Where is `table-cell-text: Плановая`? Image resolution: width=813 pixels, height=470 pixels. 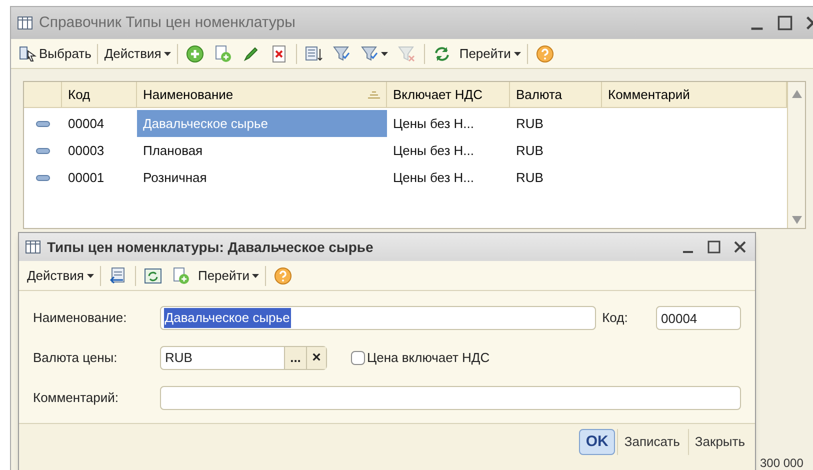 table-cell-text: Плановая is located at coordinates (173, 151).